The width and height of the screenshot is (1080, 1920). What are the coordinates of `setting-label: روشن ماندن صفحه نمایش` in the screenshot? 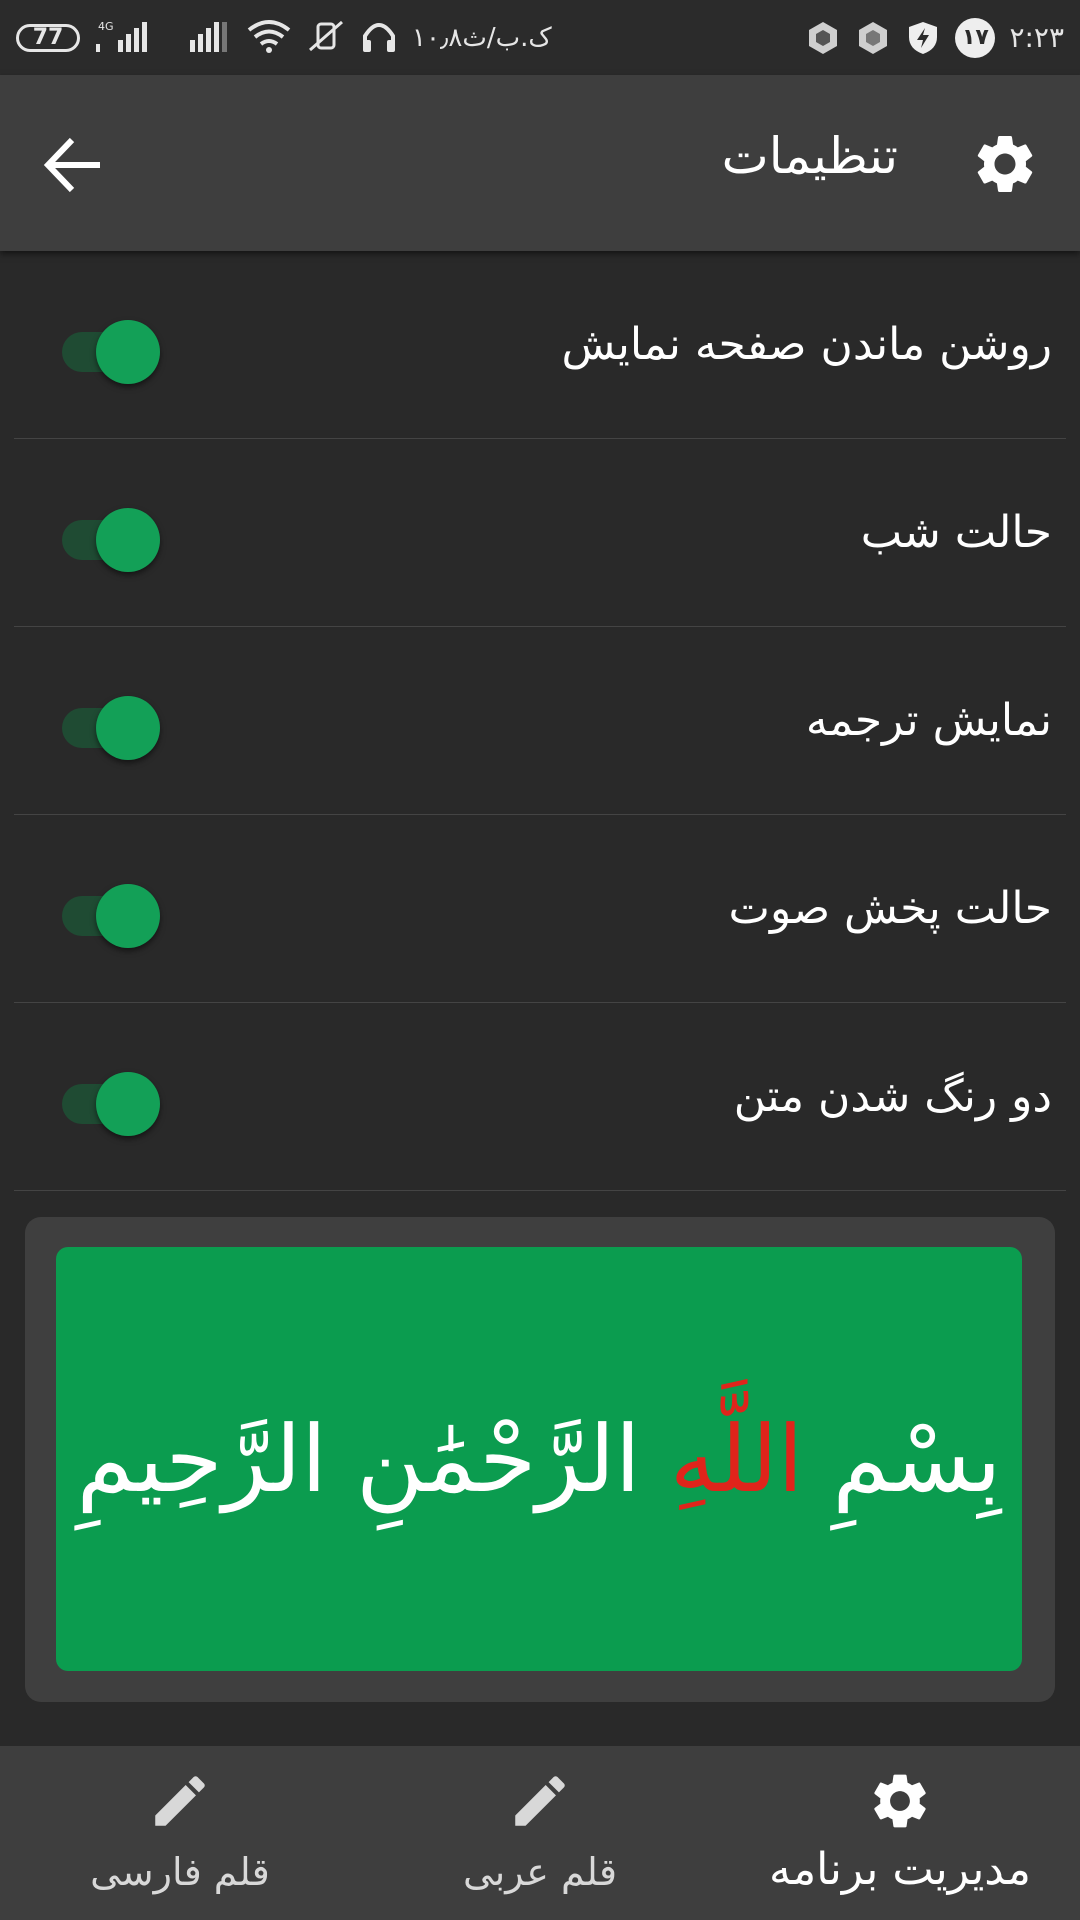 It's located at (807, 344).